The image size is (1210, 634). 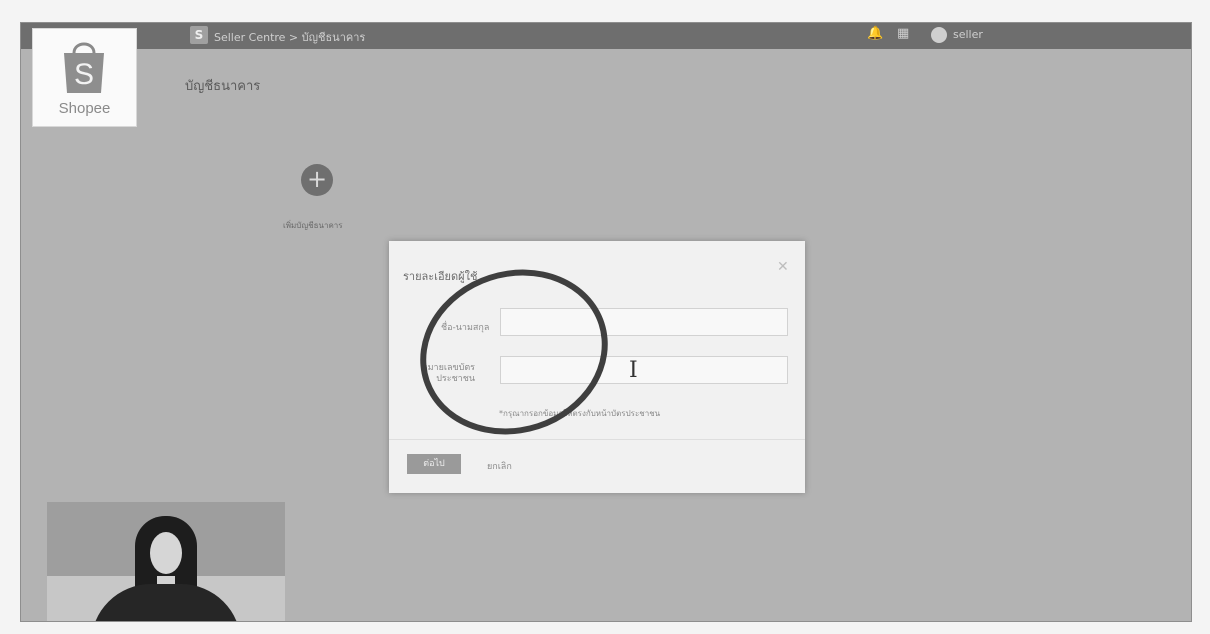 I want to click on presenter-webcam, so click(x=166, y=561).